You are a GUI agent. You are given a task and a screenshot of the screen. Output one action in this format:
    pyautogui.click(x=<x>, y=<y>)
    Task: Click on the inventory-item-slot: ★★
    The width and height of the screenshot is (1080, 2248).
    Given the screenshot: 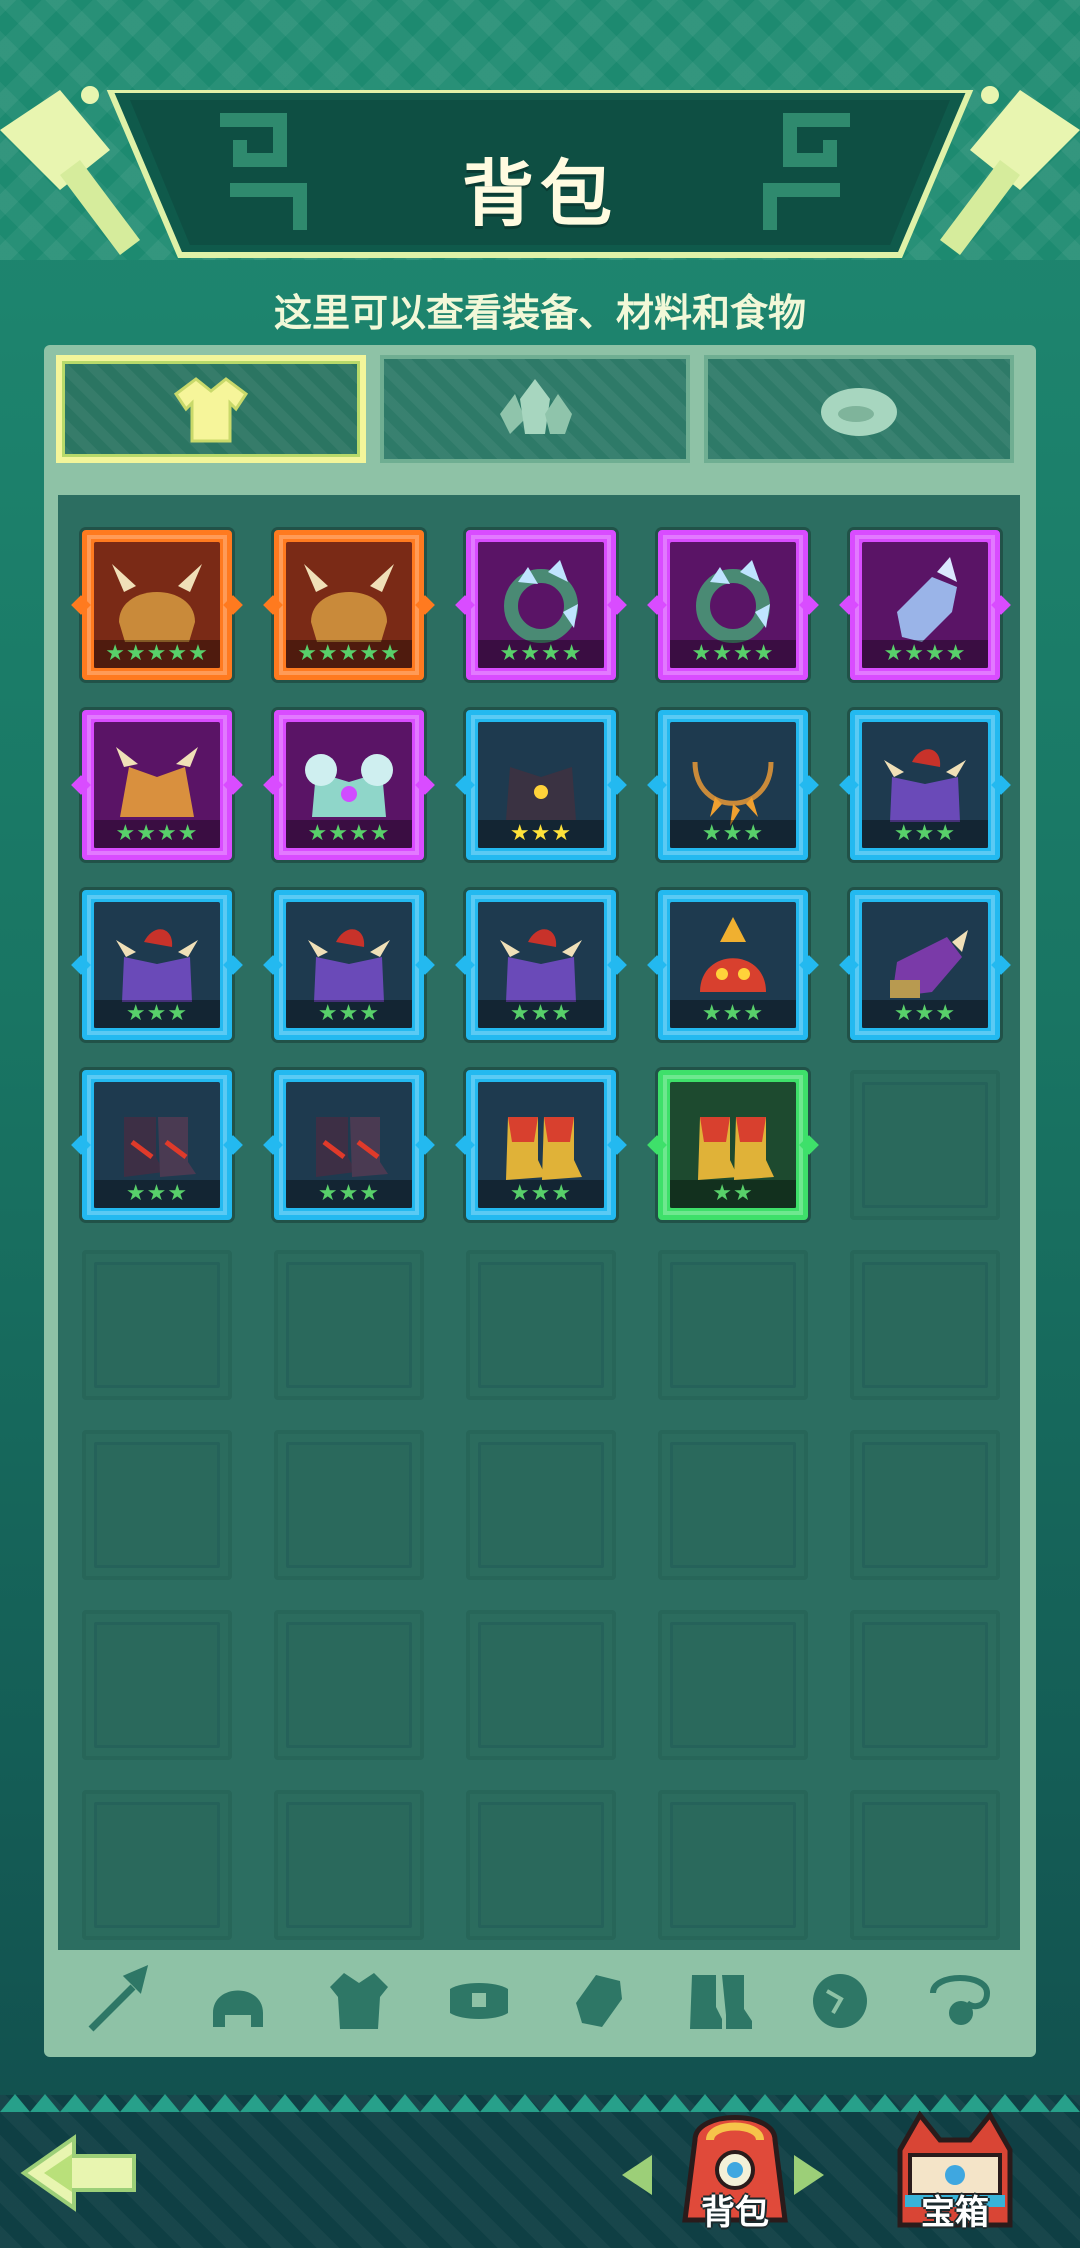 What is the action you would take?
    pyautogui.click(x=733, y=1145)
    